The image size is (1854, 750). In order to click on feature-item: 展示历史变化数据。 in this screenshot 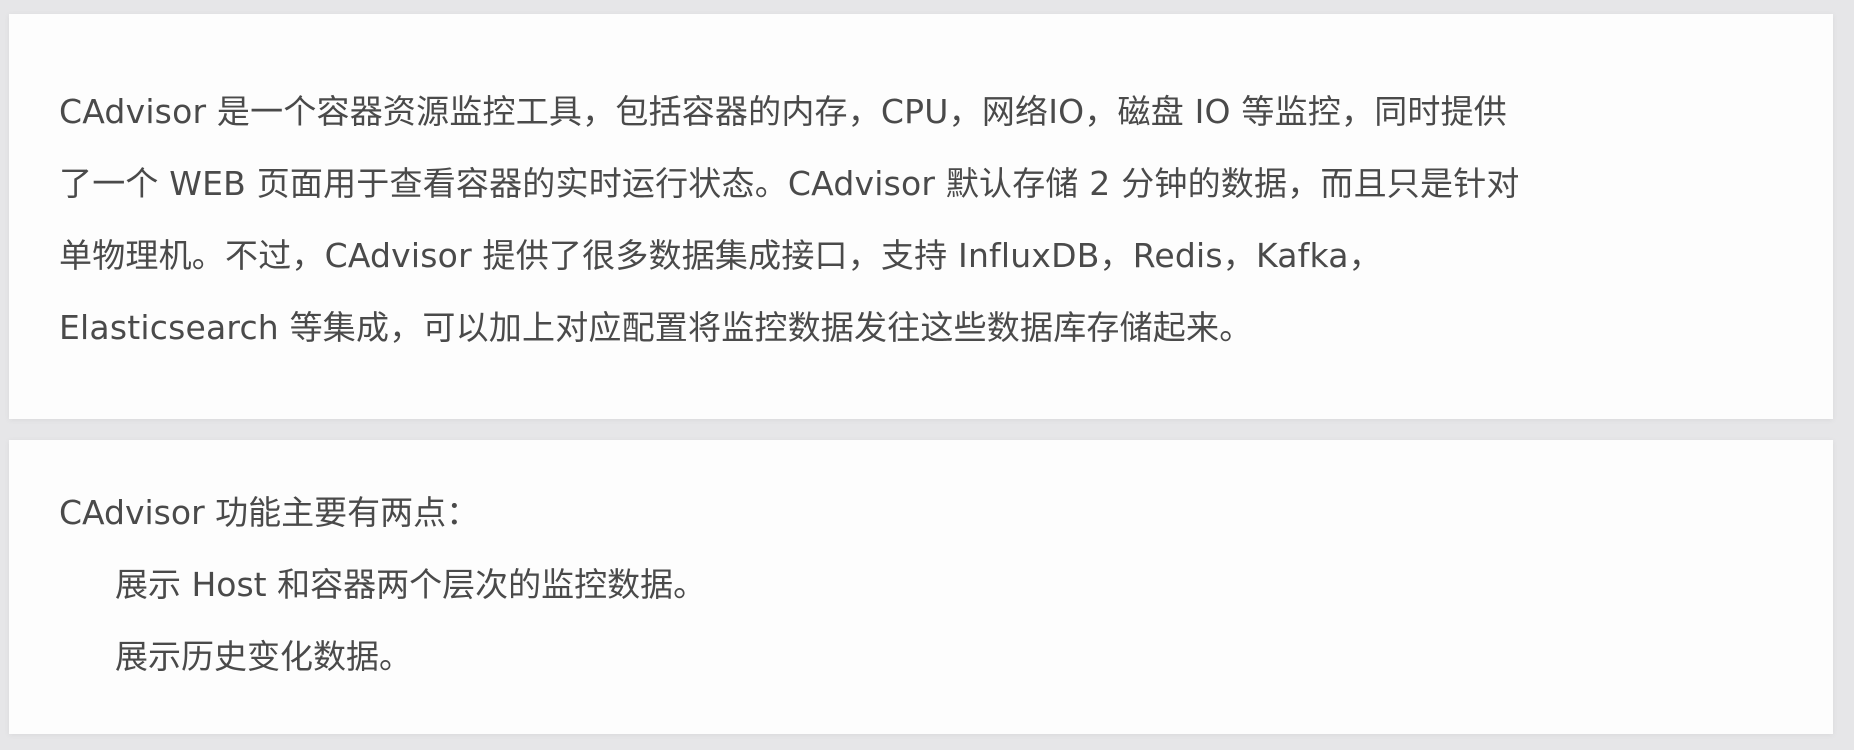, I will do `click(263, 656)`.